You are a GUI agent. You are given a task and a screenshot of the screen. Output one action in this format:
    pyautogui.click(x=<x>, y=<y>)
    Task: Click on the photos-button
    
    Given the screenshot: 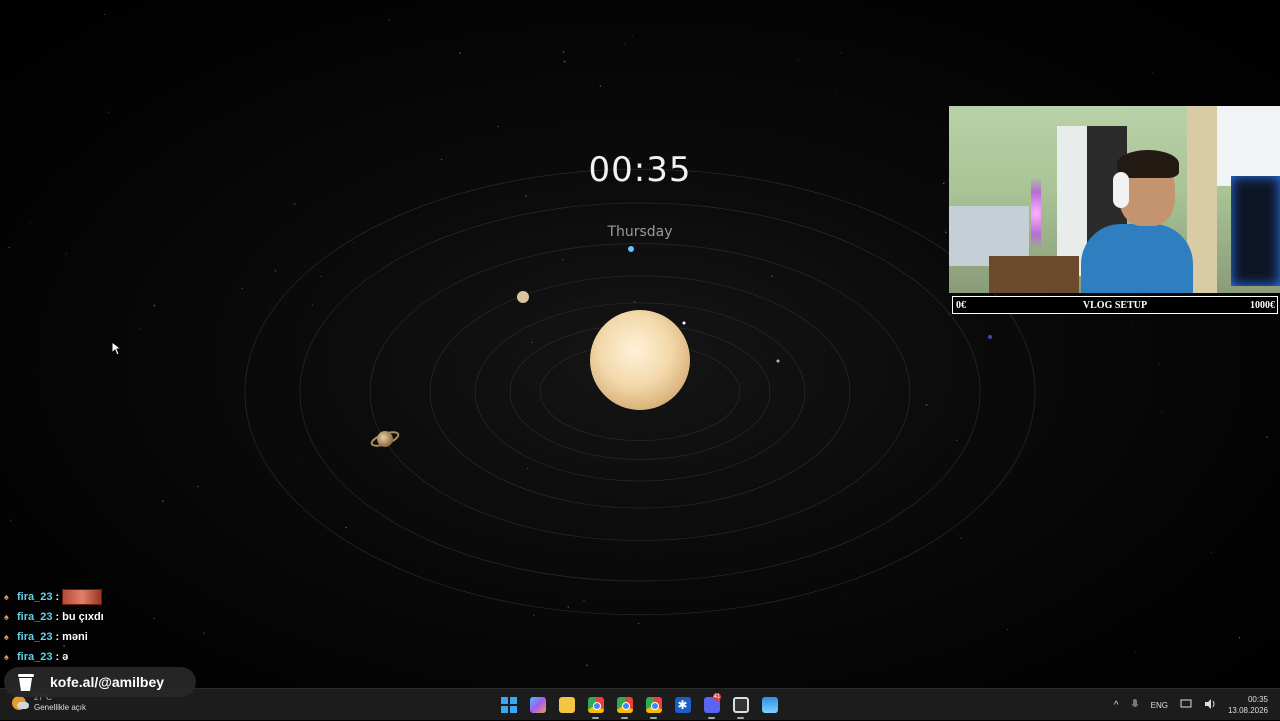 What is the action you would take?
    pyautogui.click(x=769, y=705)
    